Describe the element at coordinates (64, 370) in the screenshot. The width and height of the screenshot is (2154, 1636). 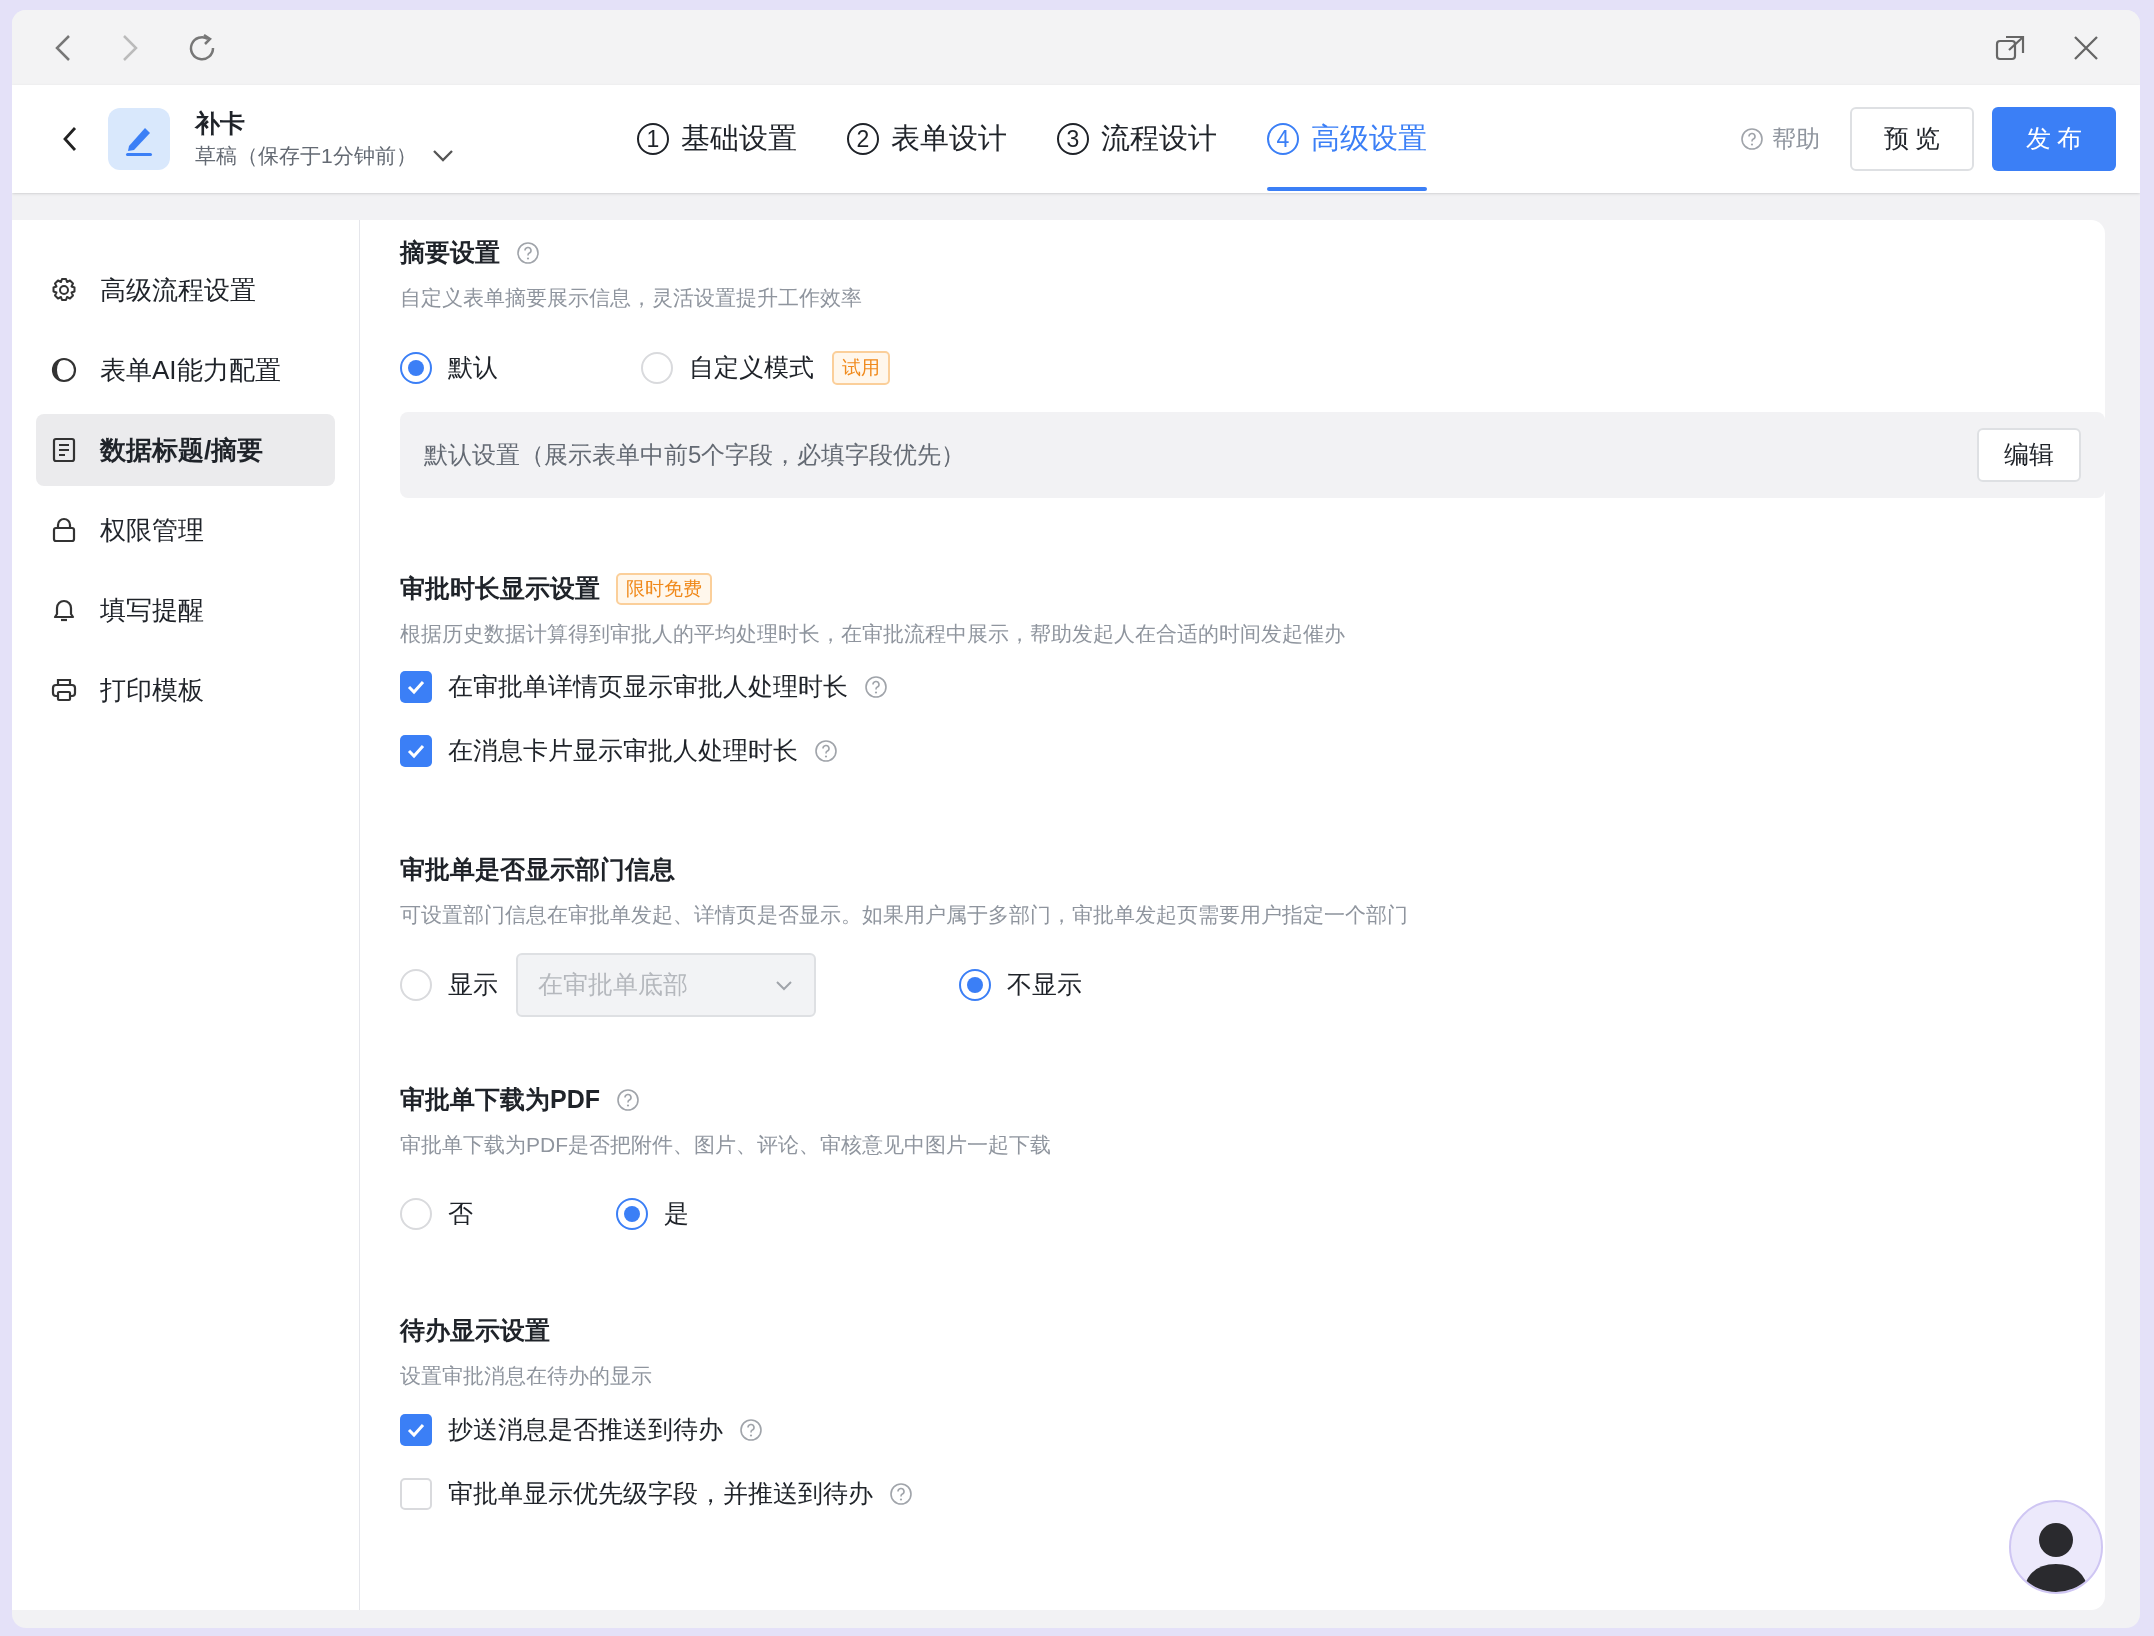
I see `half-circle-icon` at that location.